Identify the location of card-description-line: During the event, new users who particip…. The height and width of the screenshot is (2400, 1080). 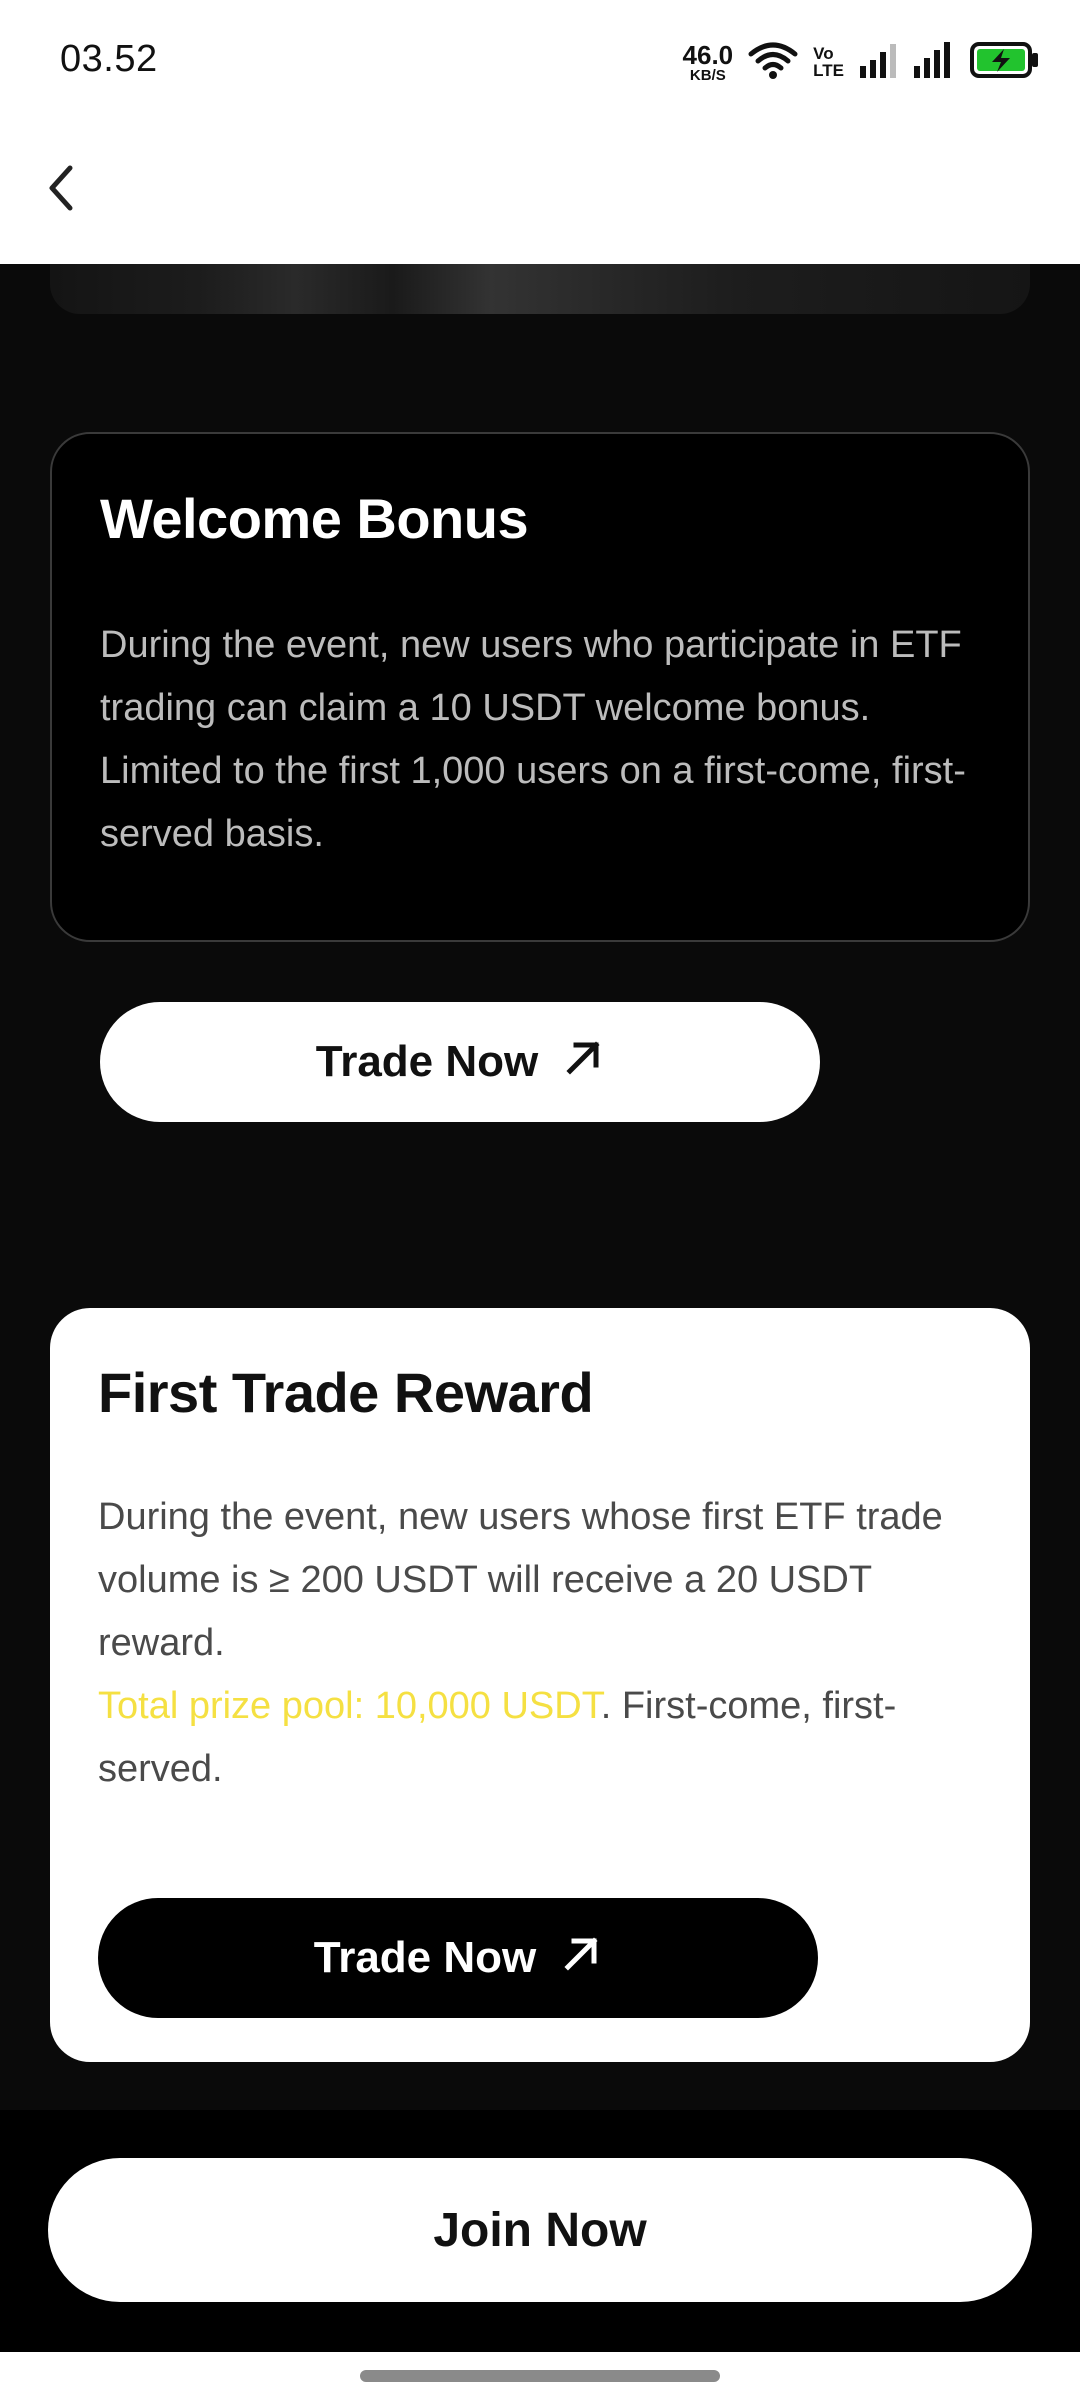
(531, 676).